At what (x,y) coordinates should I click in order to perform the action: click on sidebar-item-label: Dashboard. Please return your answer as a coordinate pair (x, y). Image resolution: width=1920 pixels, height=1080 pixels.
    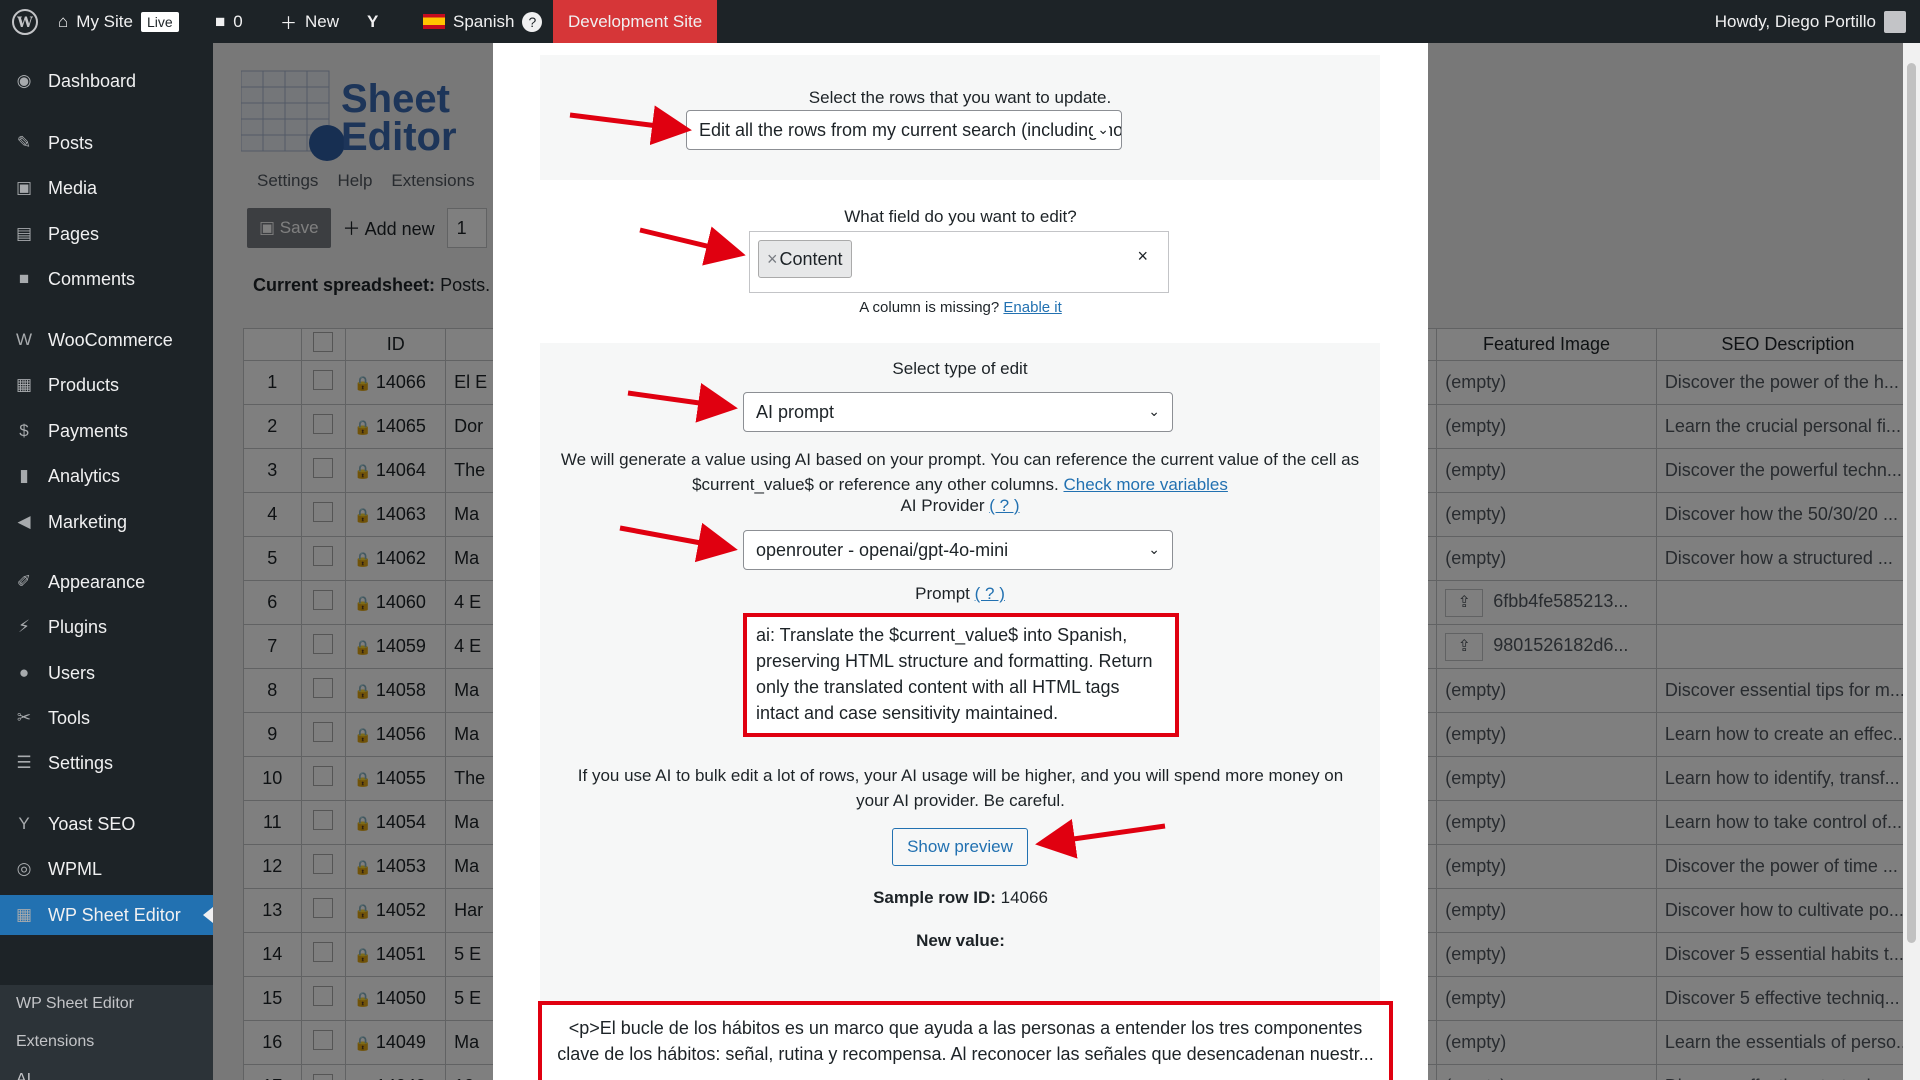
    Looking at the image, I should click on (92, 80).